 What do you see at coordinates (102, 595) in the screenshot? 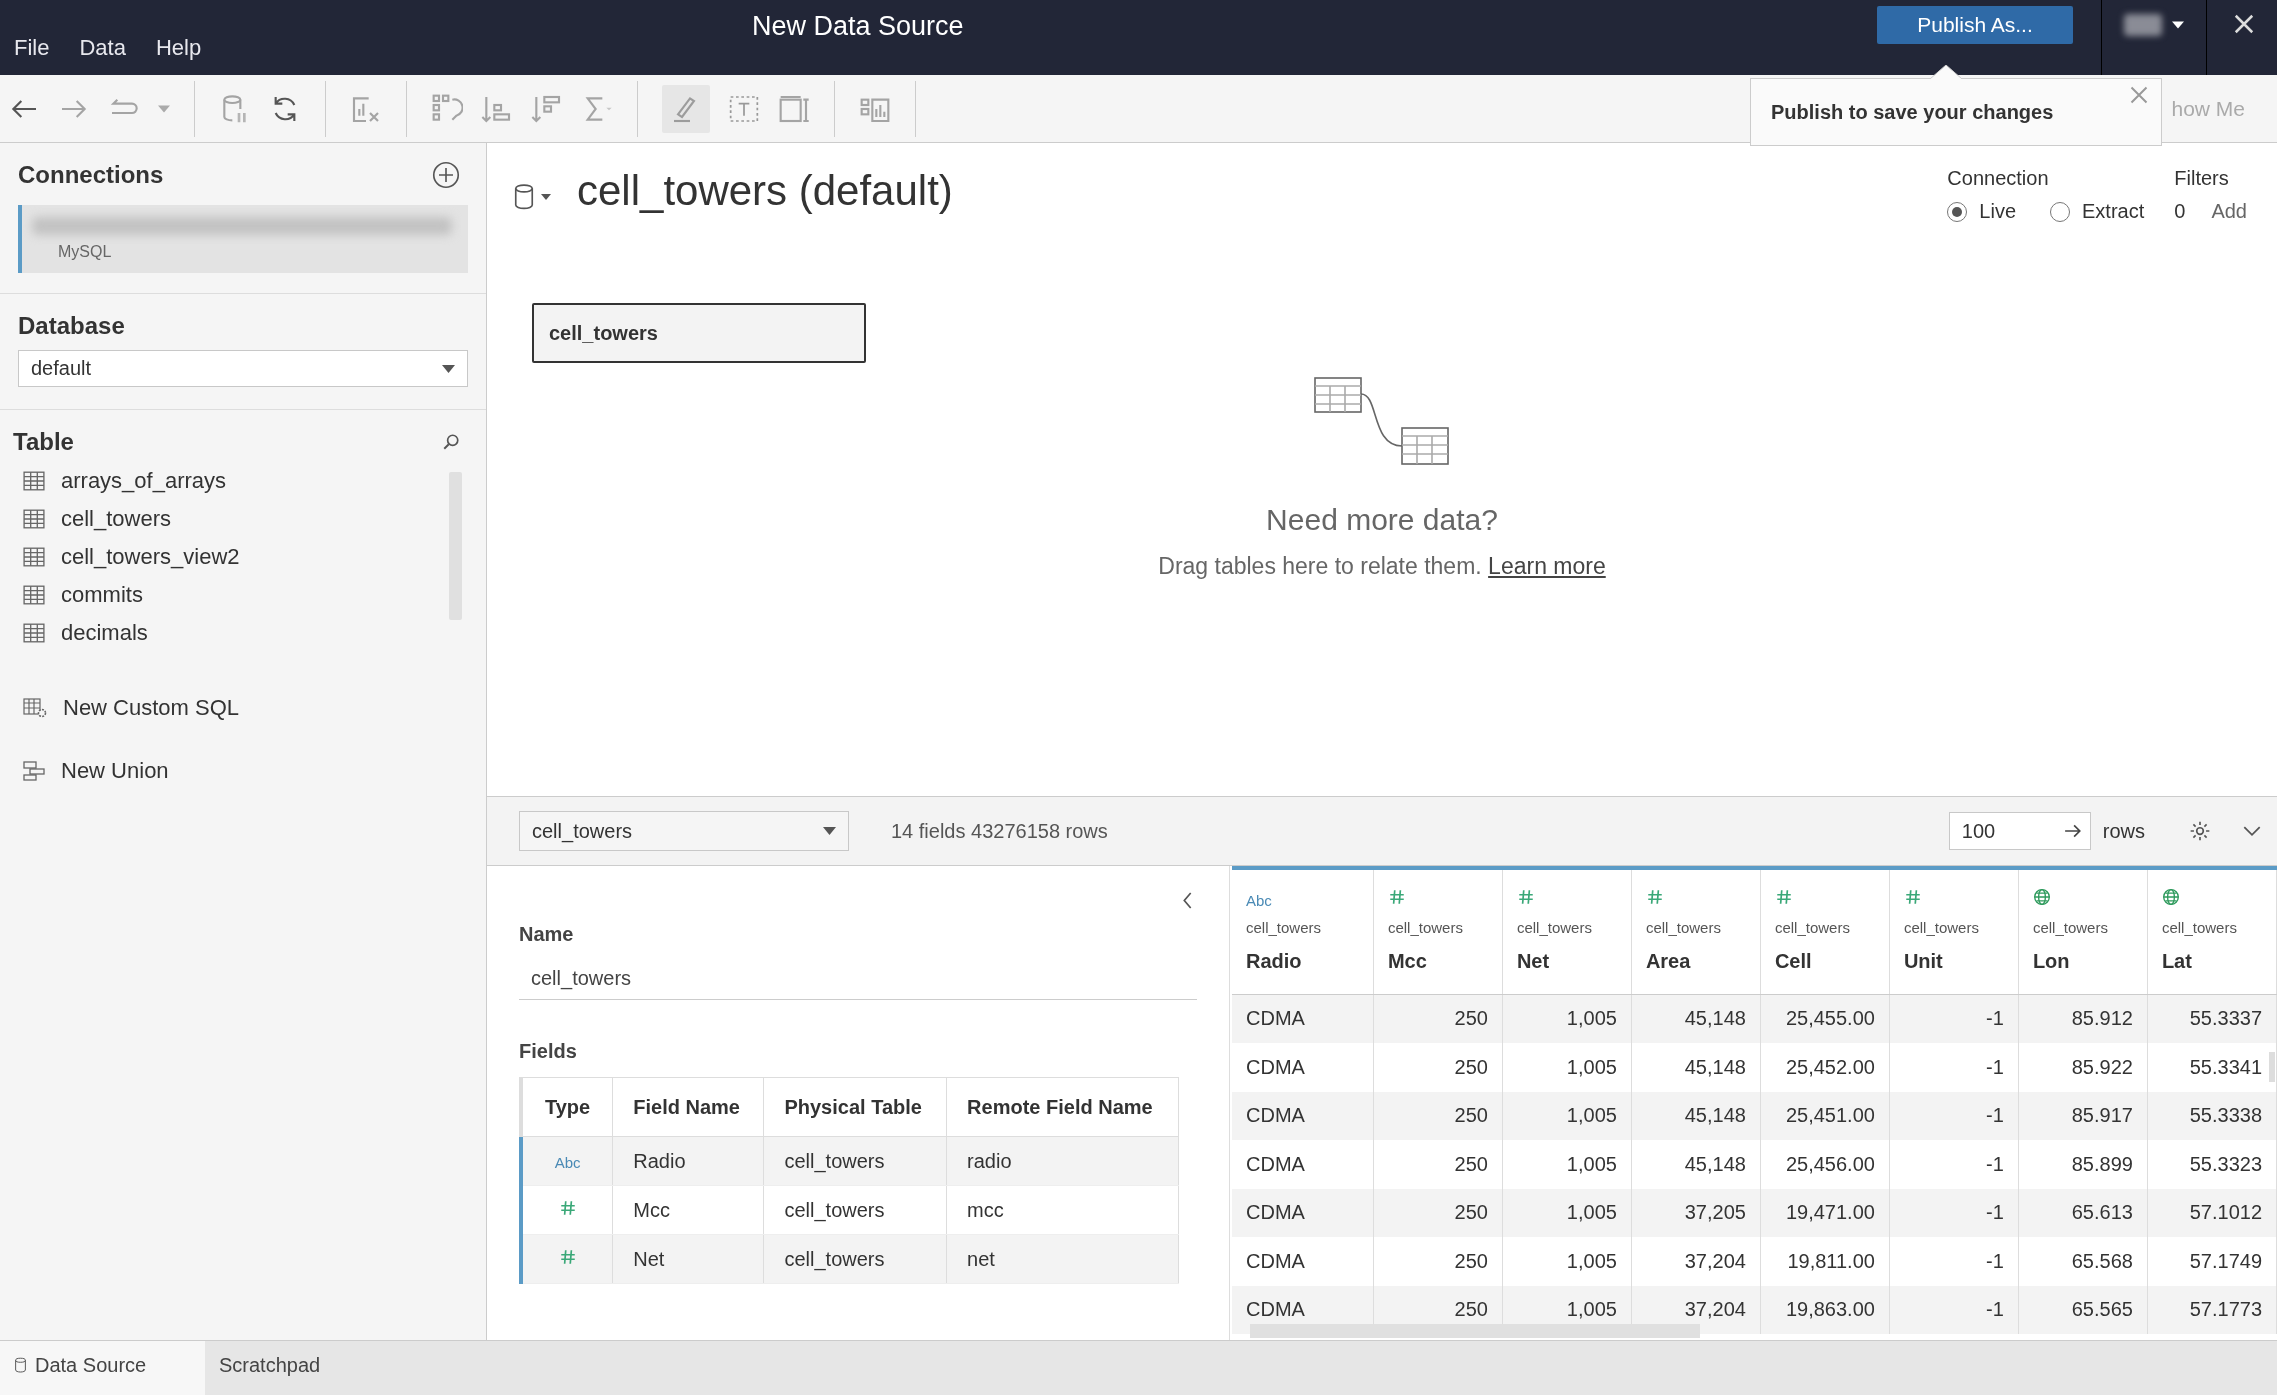
I see `table-name: commits` at bounding box center [102, 595].